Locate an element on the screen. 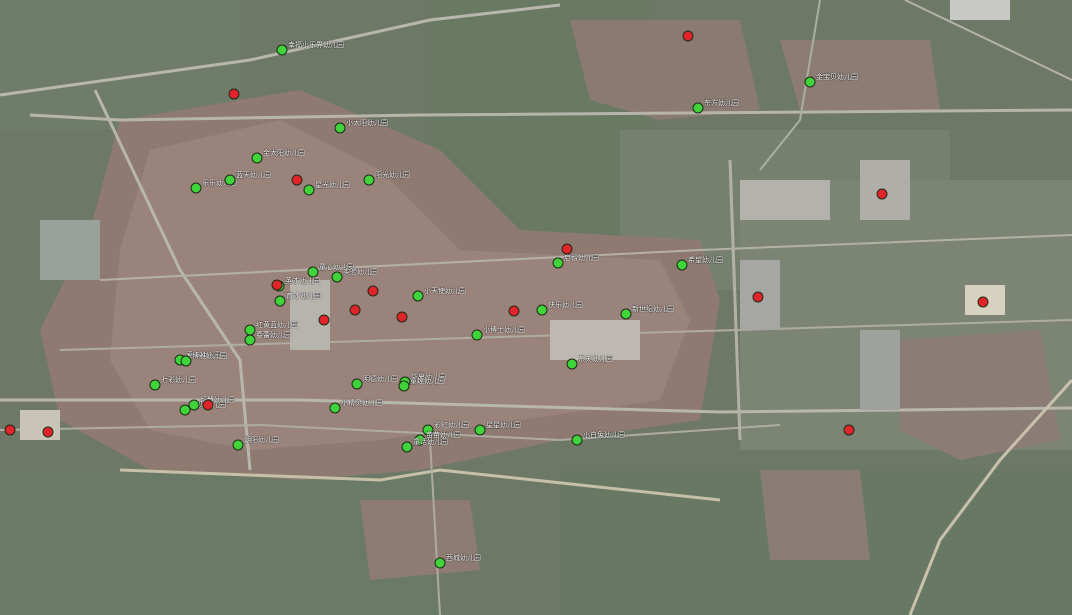 The height and width of the screenshot is (615, 1072). school-label: 小天使幼儿园 is located at coordinates (445, 291).